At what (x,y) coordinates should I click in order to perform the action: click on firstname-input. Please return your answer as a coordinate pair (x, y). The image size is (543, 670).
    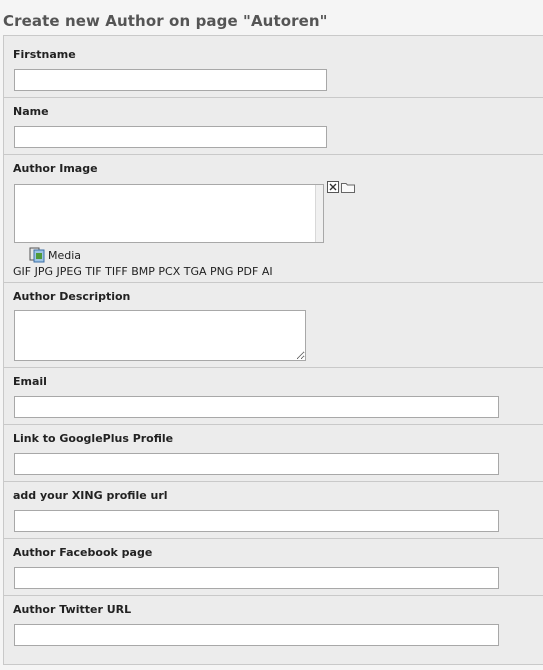
    Looking at the image, I should click on (170, 80).